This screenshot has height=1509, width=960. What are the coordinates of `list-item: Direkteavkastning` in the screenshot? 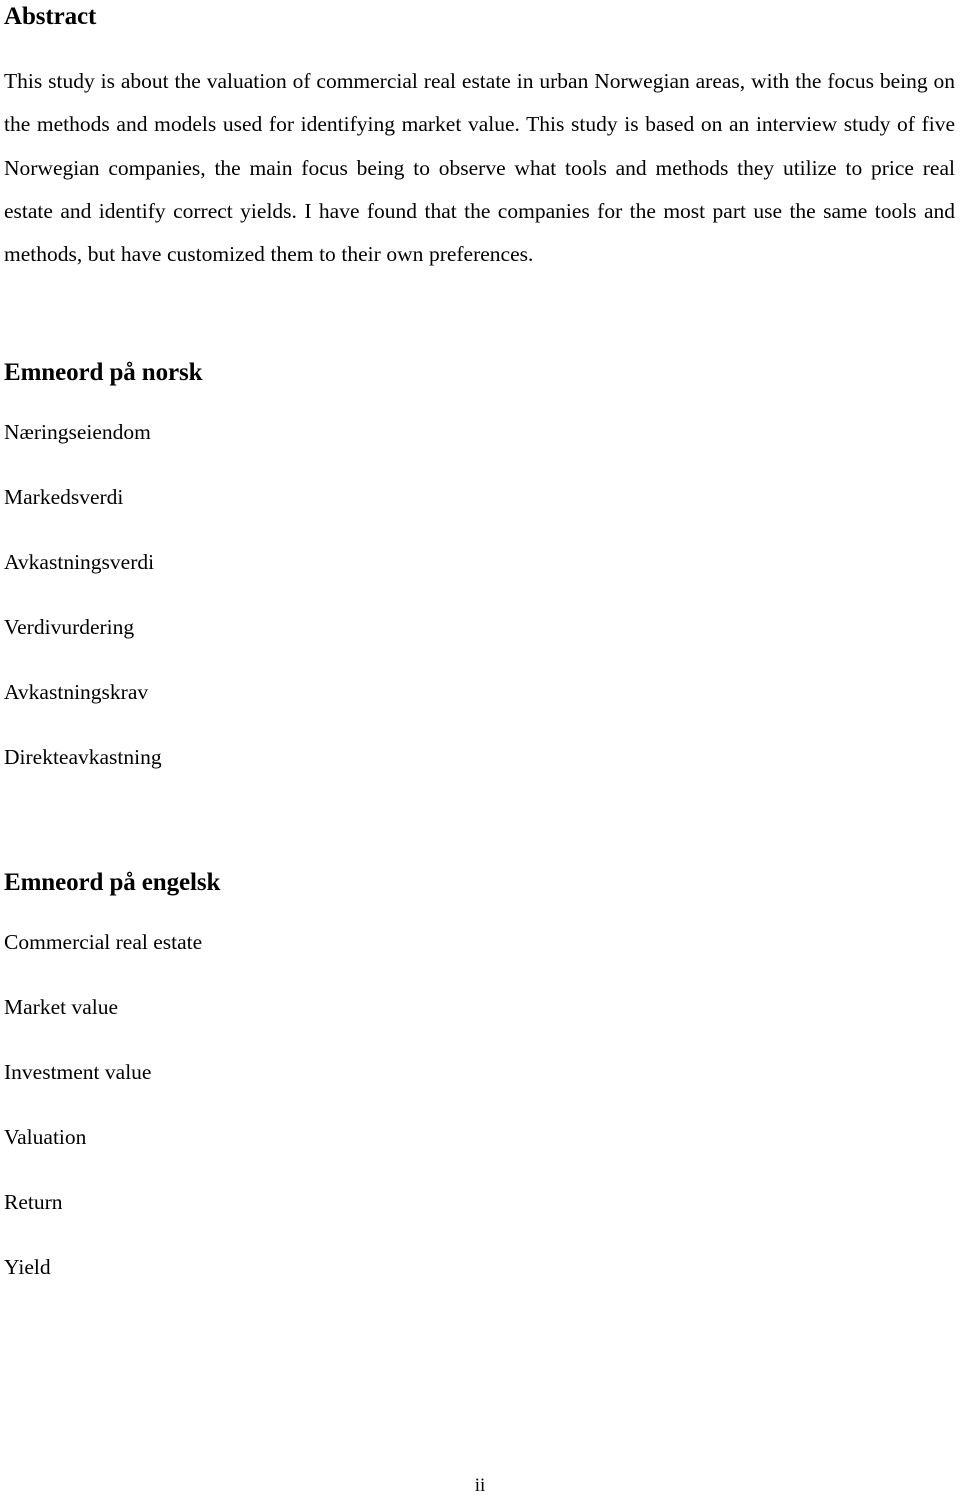 It's located at (83, 757).